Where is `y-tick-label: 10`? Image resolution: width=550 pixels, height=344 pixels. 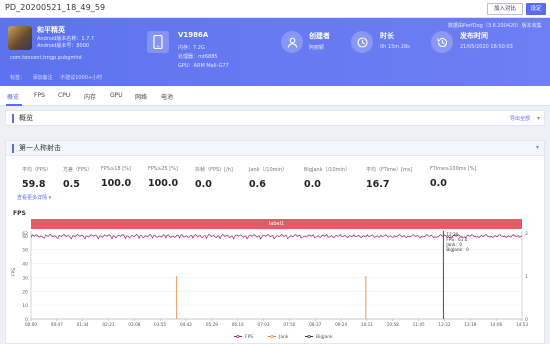 y-tick-label: 10 is located at coordinates (25, 306).